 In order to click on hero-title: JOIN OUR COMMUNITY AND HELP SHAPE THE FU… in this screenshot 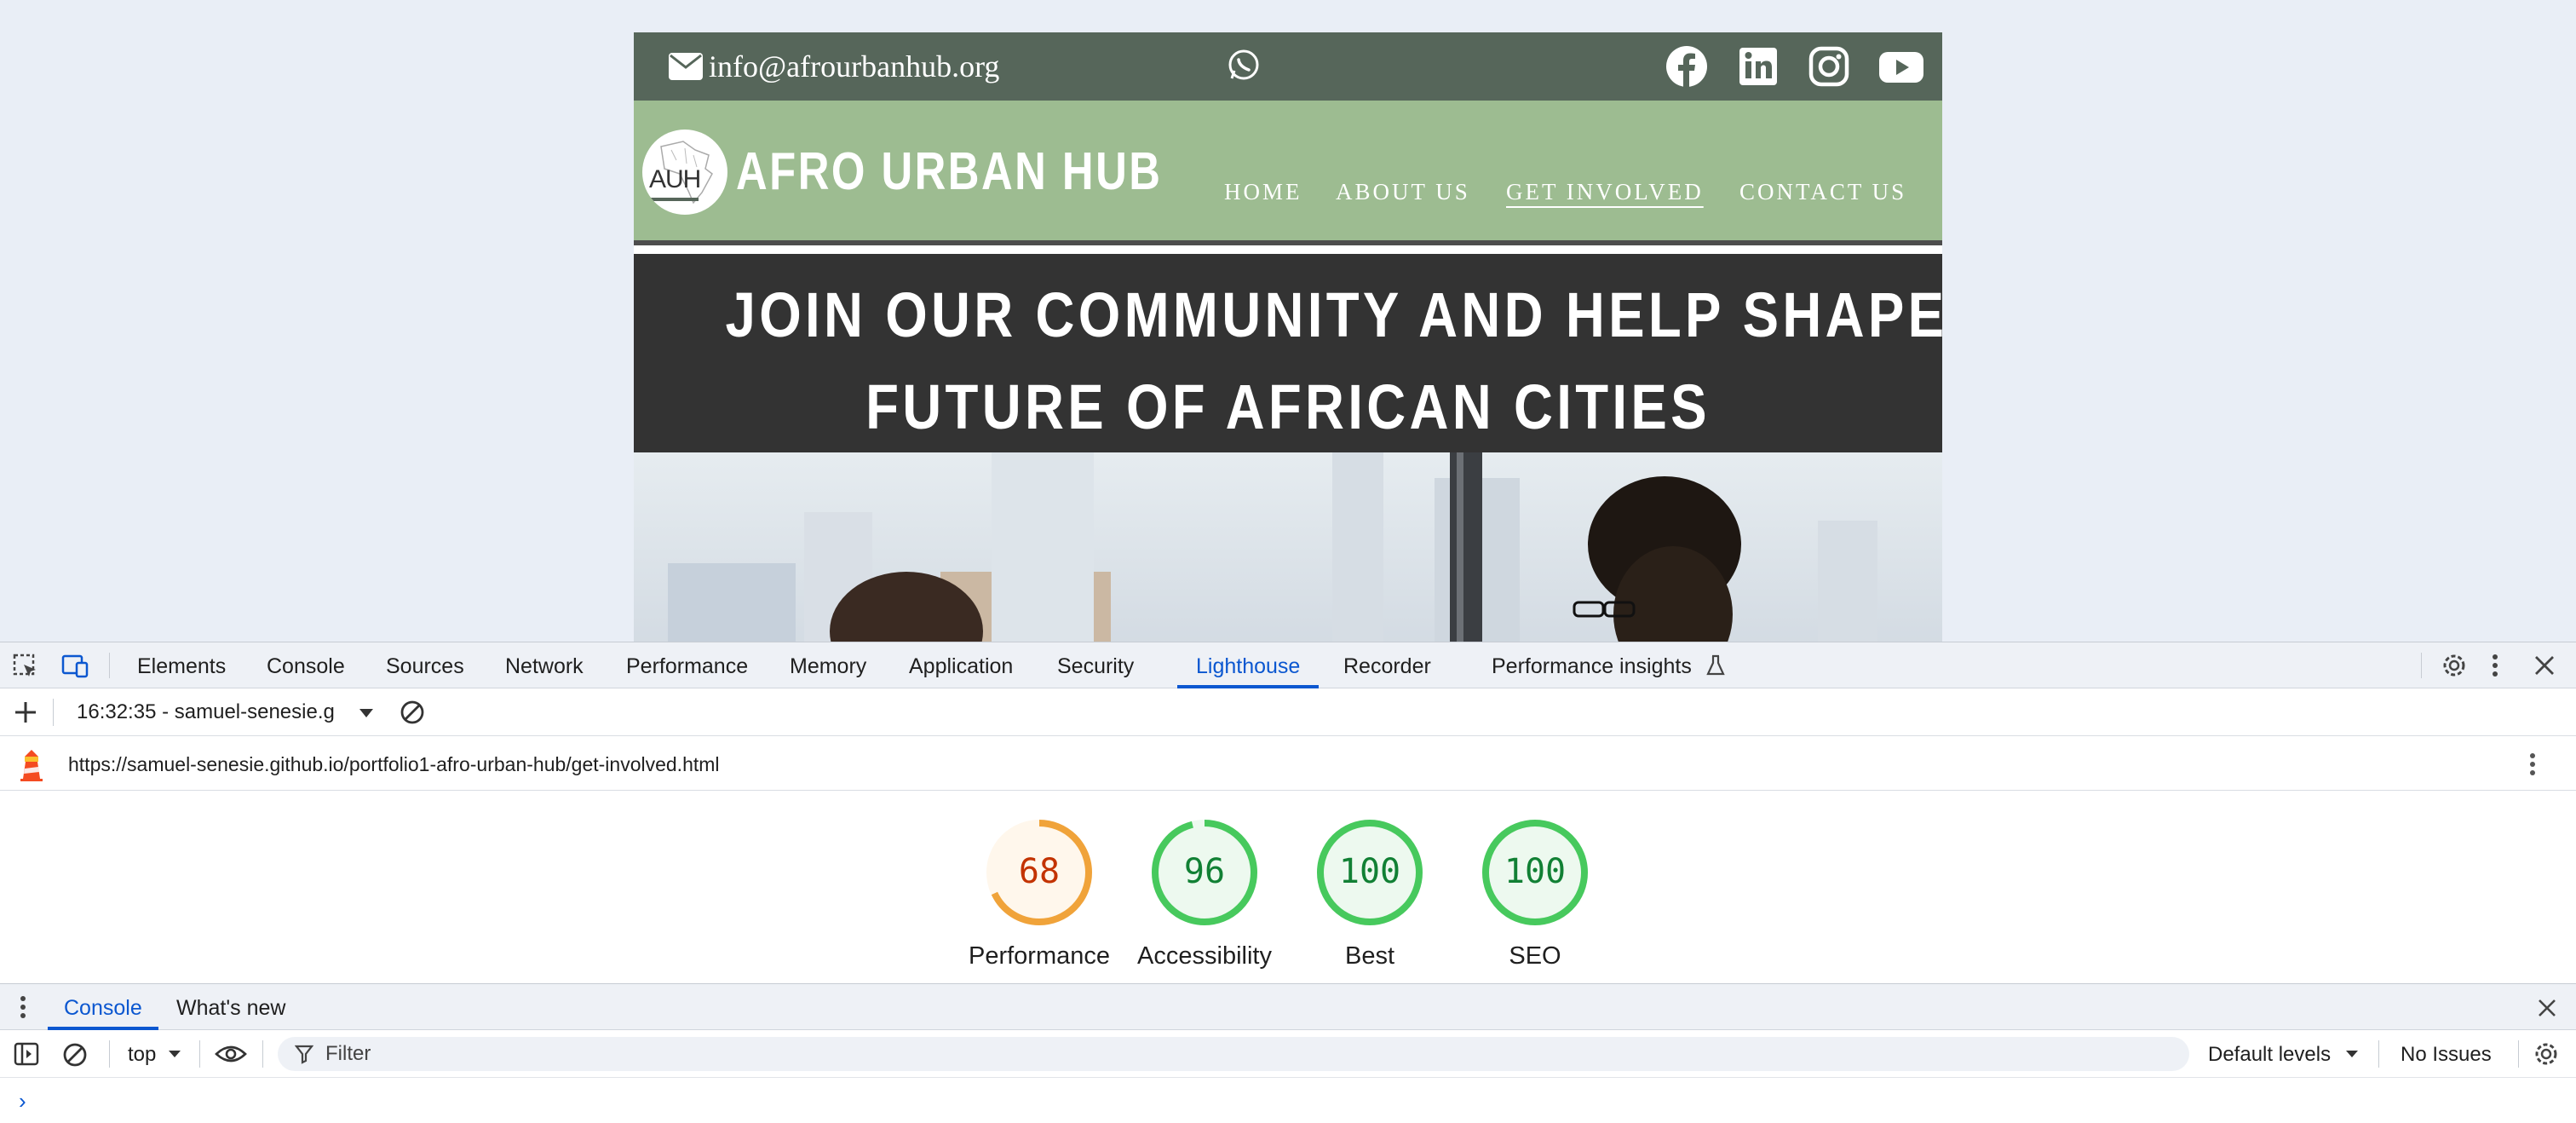, I will do `click(1334, 361)`.